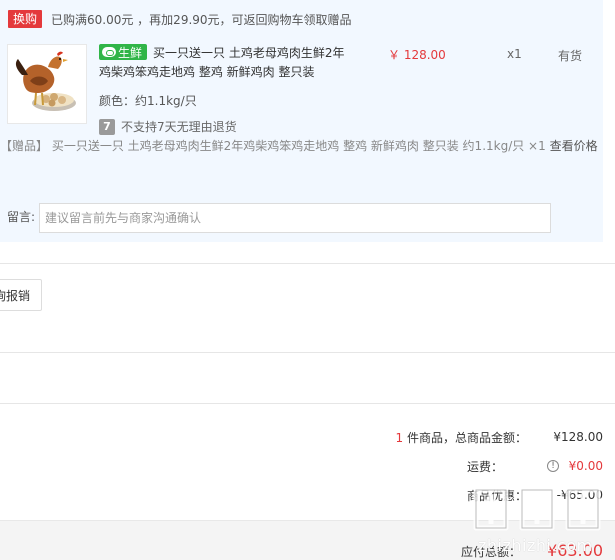 This screenshot has width=615, height=560. Describe the element at coordinates (535, 466) in the screenshot. I see `summary-shipping-row: 运费： ! ¥0.00` at that location.